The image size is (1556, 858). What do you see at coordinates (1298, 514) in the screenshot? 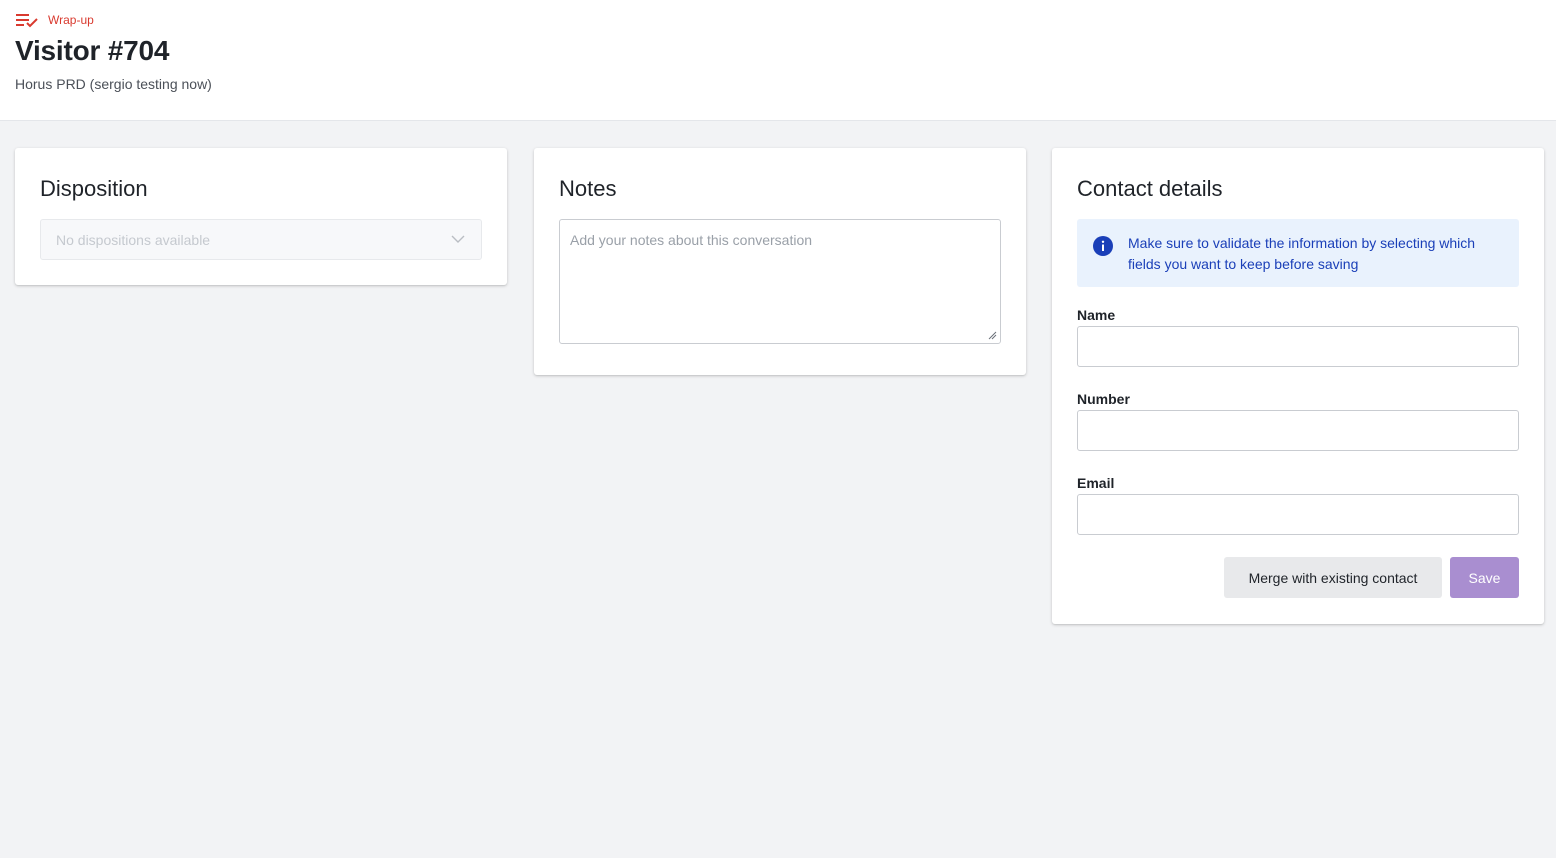
I see `email-field` at bounding box center [1298, 514].